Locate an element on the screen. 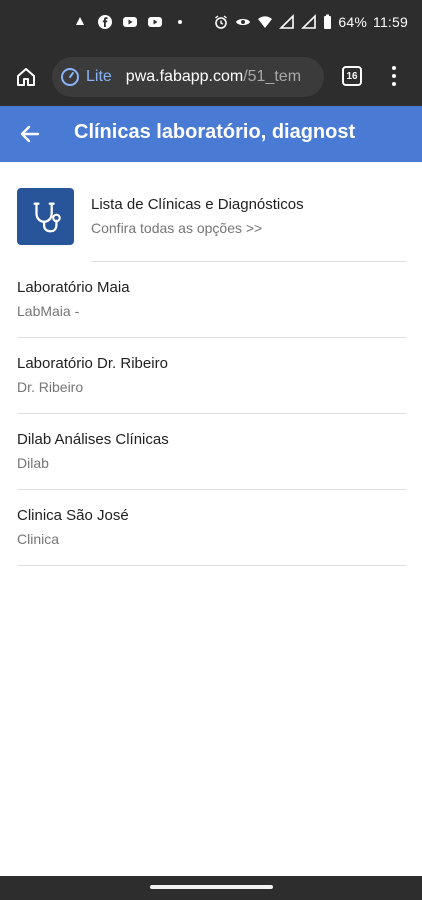 The image size is (422, 900). notification-icons is located at coordinates (130, 22).